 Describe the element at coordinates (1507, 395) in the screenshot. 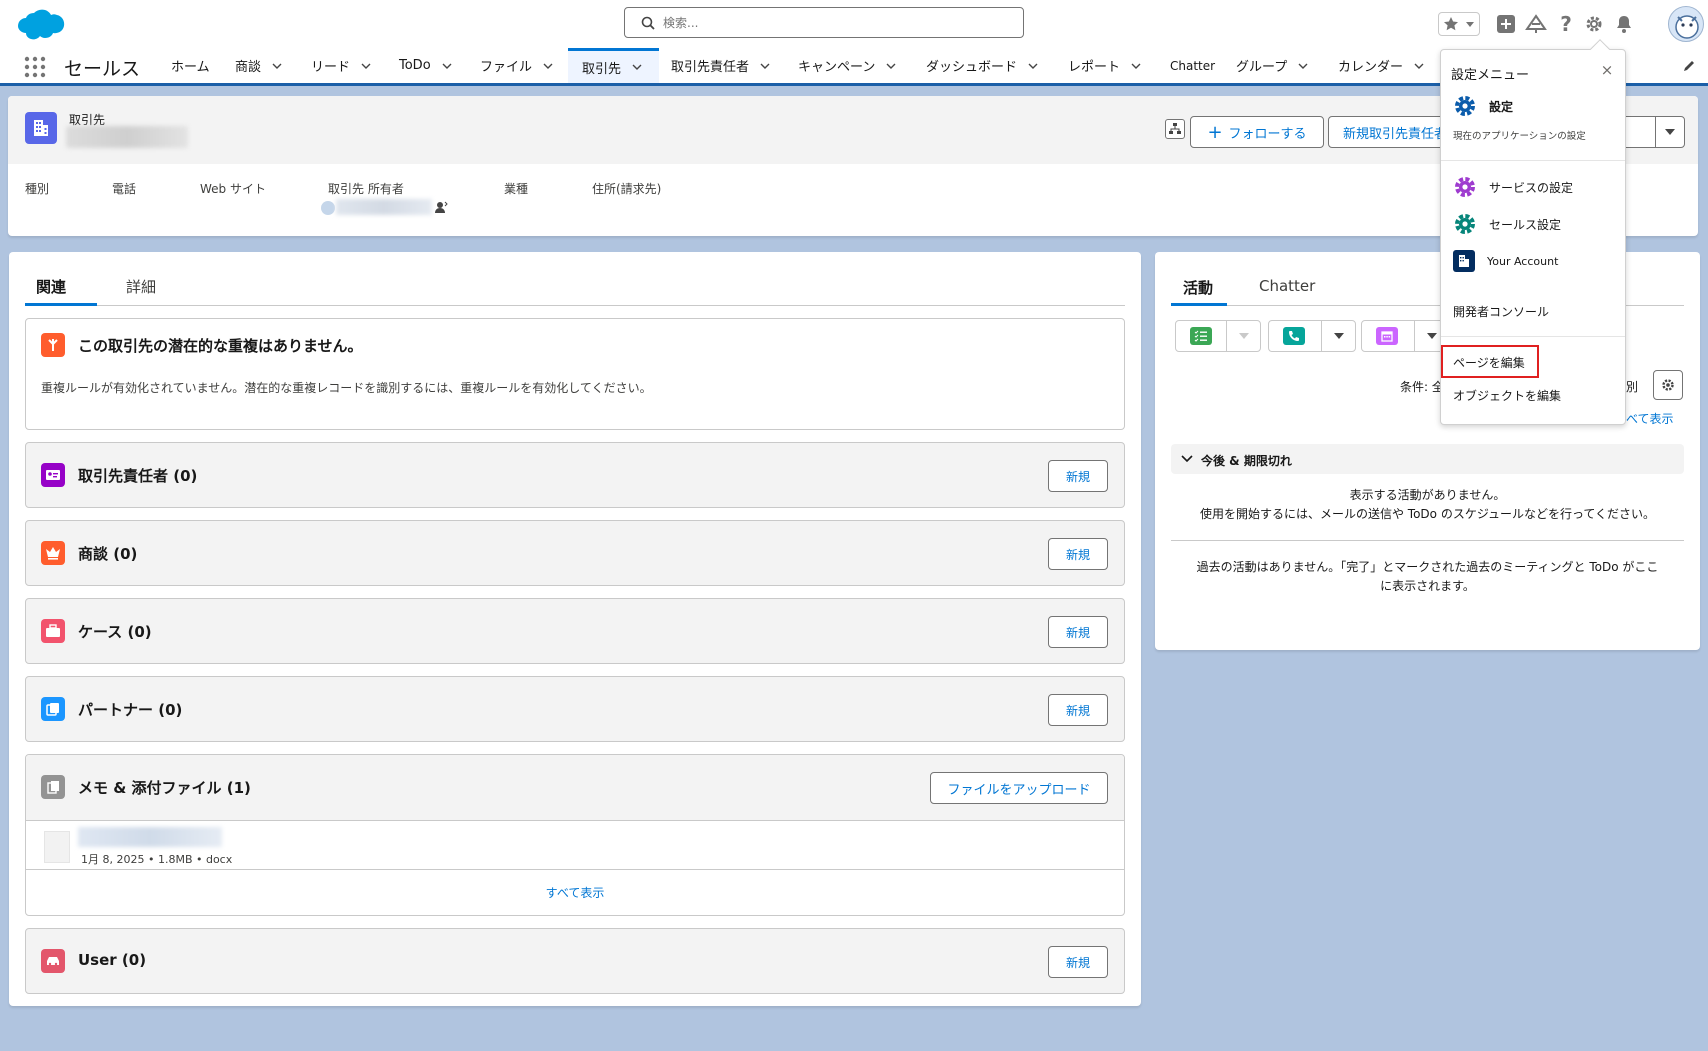

I see `setup-menu-item-edit-object: オブジェクトを編集` at that location.